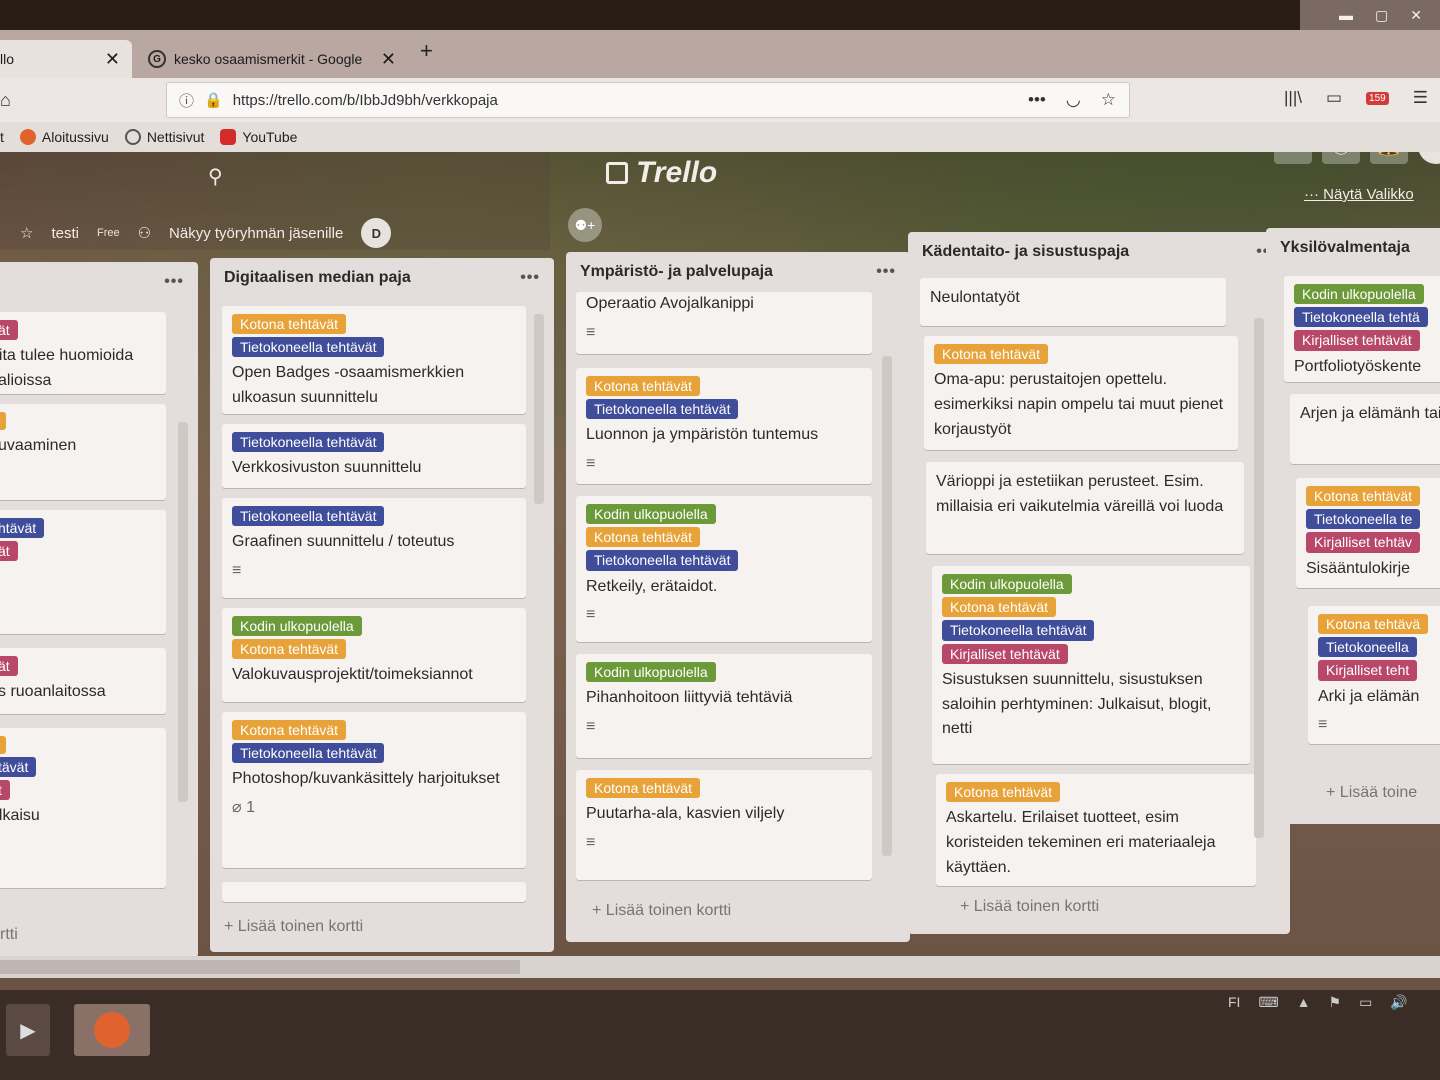  What do you see at coordinates (186, 100) in the screenshot?
I see `info-icon: ⓘ` at bounding box center [186, 100].